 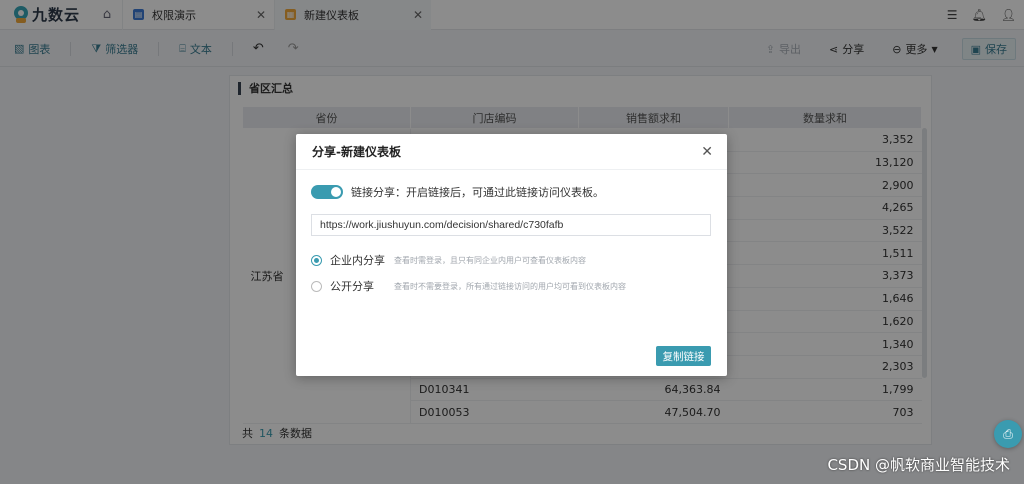 What do you see at coordinates (490, 260) in the screenshot?
I see `option-description: 查看时需登录，且只有同企业内用户可查看仪表板内容` at bounding box center [490, 260].